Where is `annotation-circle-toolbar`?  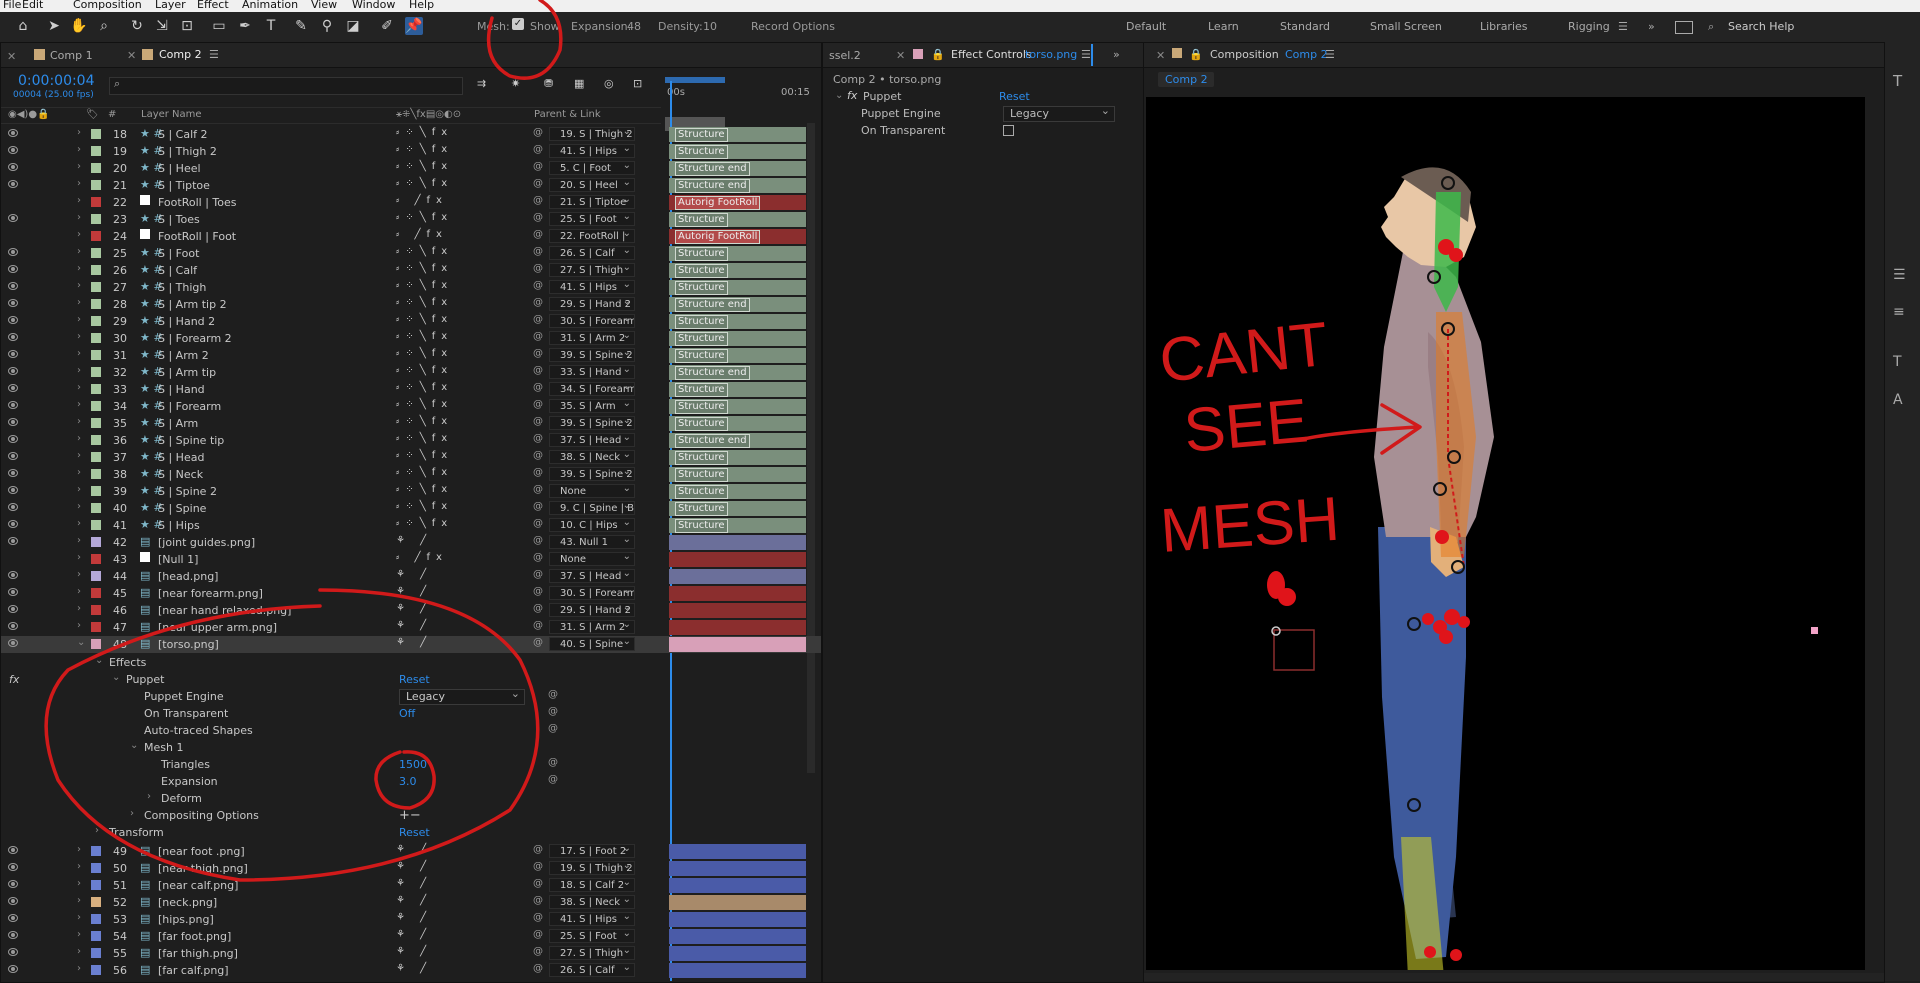
annotation-circle-toolbar is located at coordinates (524, 40).